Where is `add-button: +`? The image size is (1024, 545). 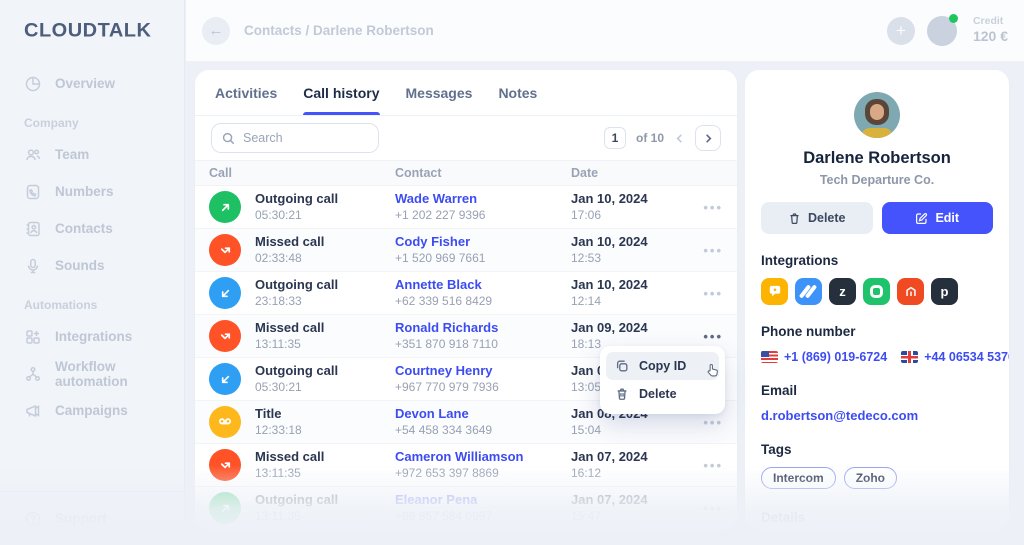 add-button: + is located at coordinates (900, 30).